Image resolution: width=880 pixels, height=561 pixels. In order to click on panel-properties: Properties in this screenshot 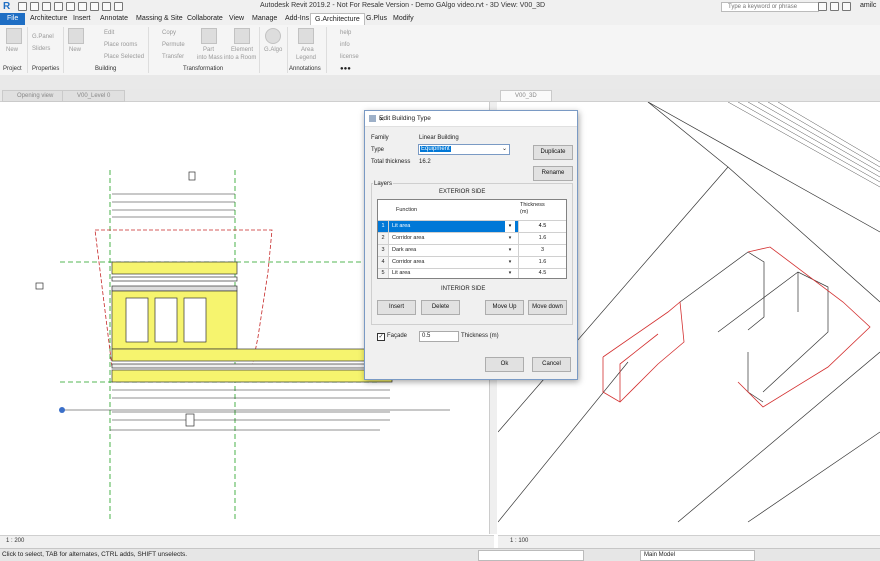, I will do `click(46, 69)`.